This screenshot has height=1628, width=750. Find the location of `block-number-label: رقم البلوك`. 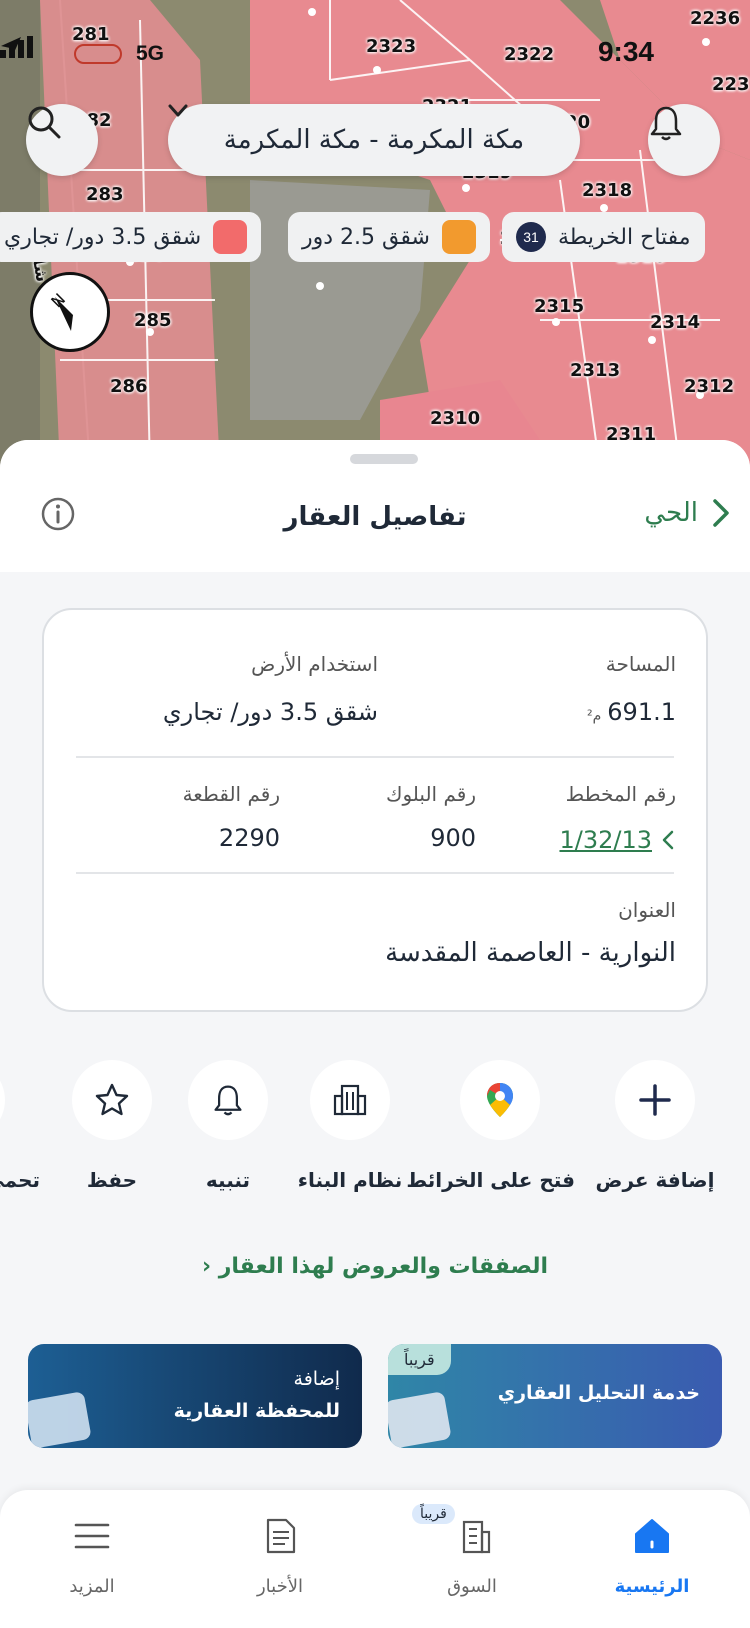

block-number-label: رقم البلوك is located at coordinates (430, 794).